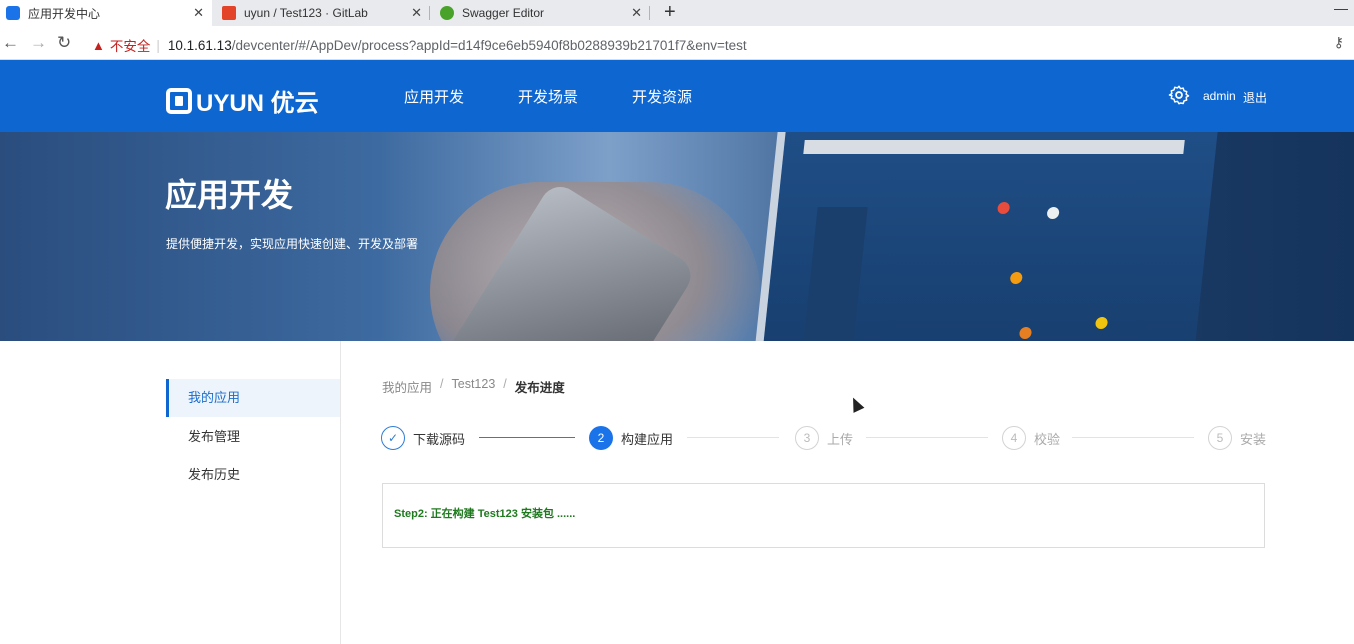  Describe the element at coordinates (292, 244) in the screenshot. I see `page-subtitle: 提供便捷开发，实现应用快速创建、开发及部署` at that location.